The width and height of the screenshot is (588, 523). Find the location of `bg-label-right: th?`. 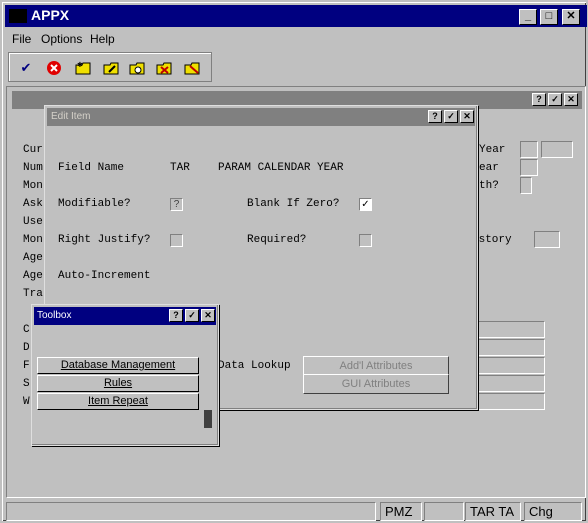

bg-label-right: th? is located at coordinates (489, 186).